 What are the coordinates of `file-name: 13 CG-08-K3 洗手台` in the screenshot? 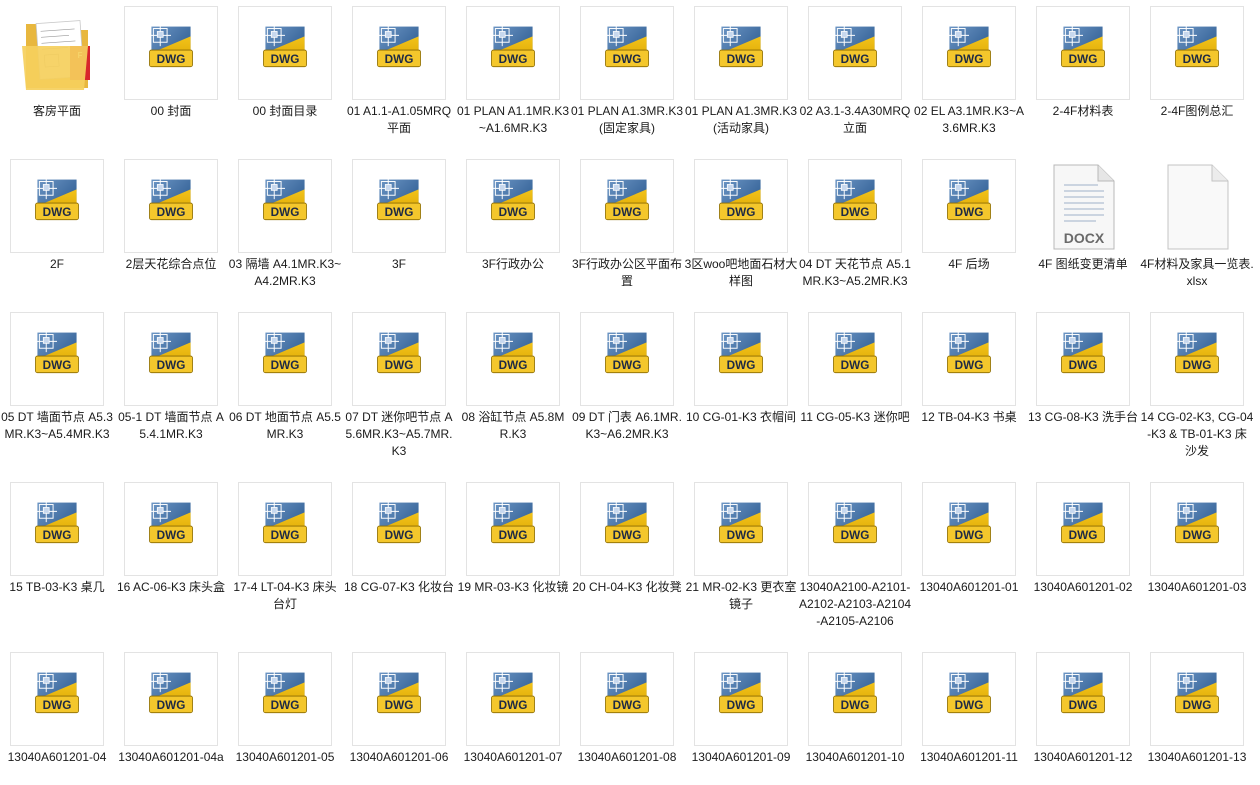 It's located at (1083, 417).